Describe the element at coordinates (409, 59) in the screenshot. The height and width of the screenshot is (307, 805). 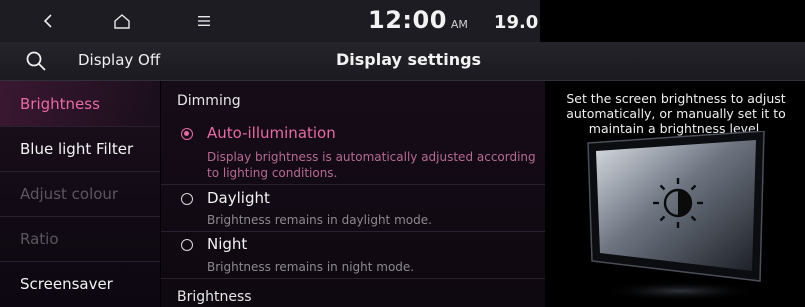
I see `page-title: Display settings` at that location.